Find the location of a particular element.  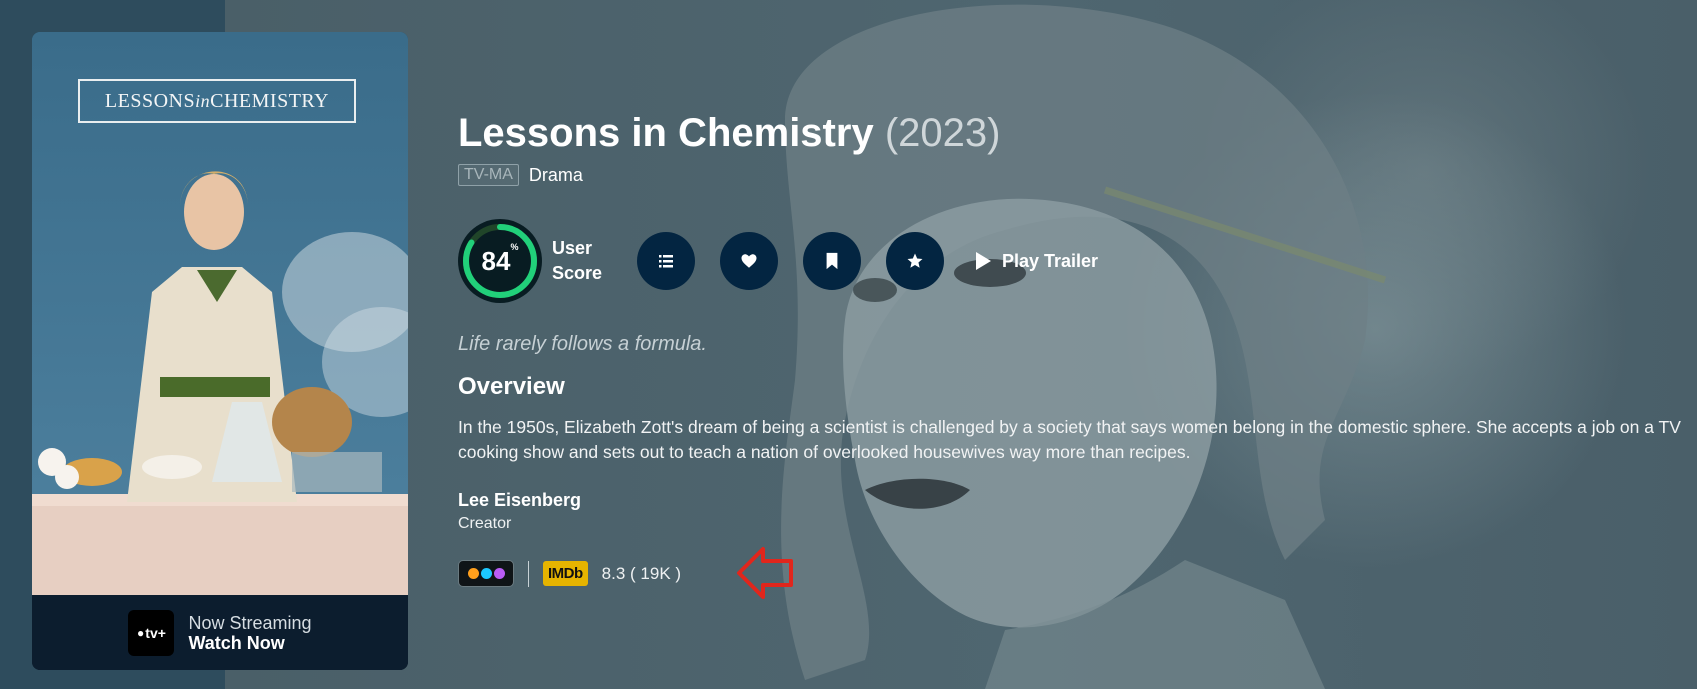

now-streaming-label: Now Streaming is located at coordinates (250, 622).